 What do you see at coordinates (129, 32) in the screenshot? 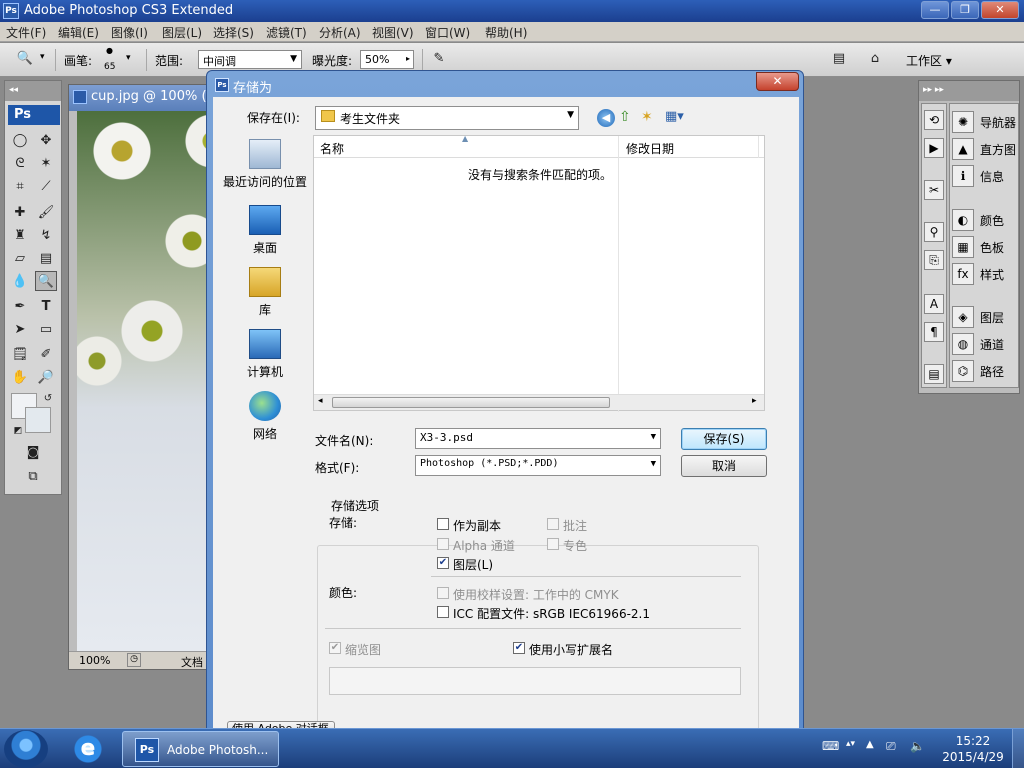
I see `menu-image: 图像(I)` at bounding box center [129, 32].